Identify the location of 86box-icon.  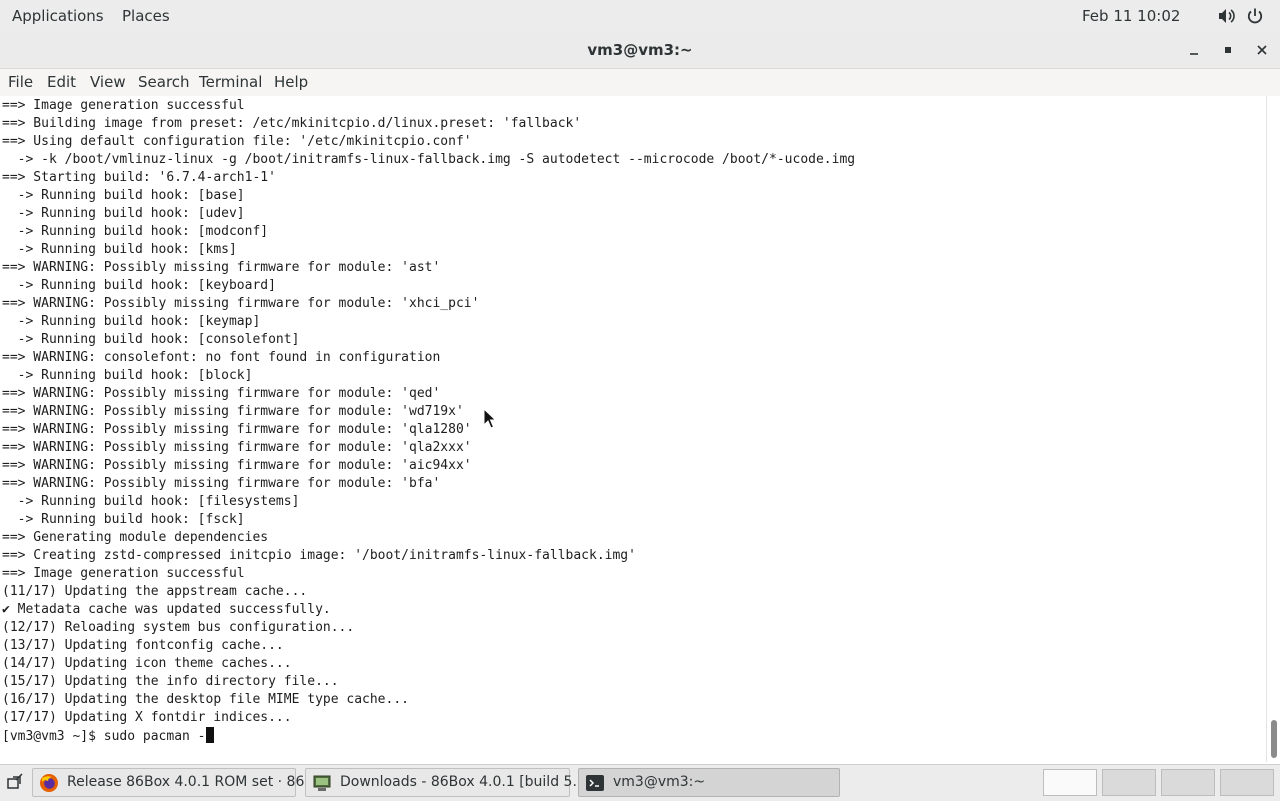
(322, 783).